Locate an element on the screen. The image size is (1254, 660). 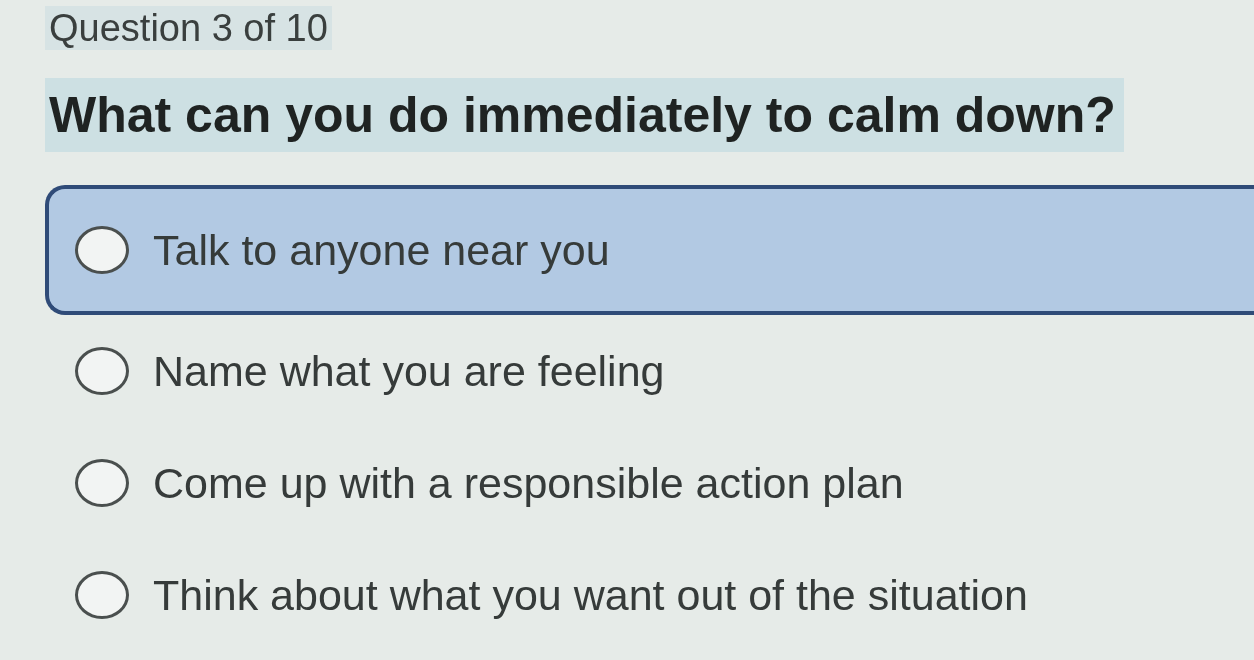
option-label: Come up with a responsible action plan is located at coordinates (528, 483).